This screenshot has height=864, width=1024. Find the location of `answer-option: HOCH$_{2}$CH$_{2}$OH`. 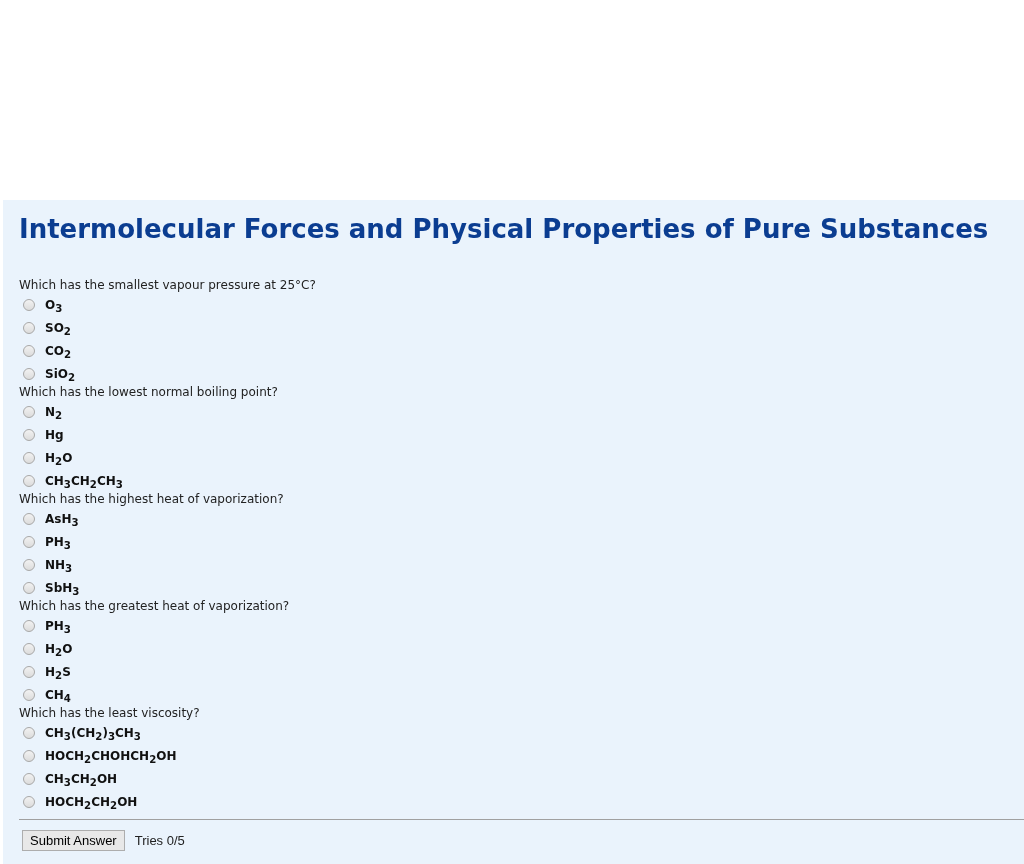

answer-option: HOCH$_{2}$CH$_{2}$OH is located at coordinates (91, 801).